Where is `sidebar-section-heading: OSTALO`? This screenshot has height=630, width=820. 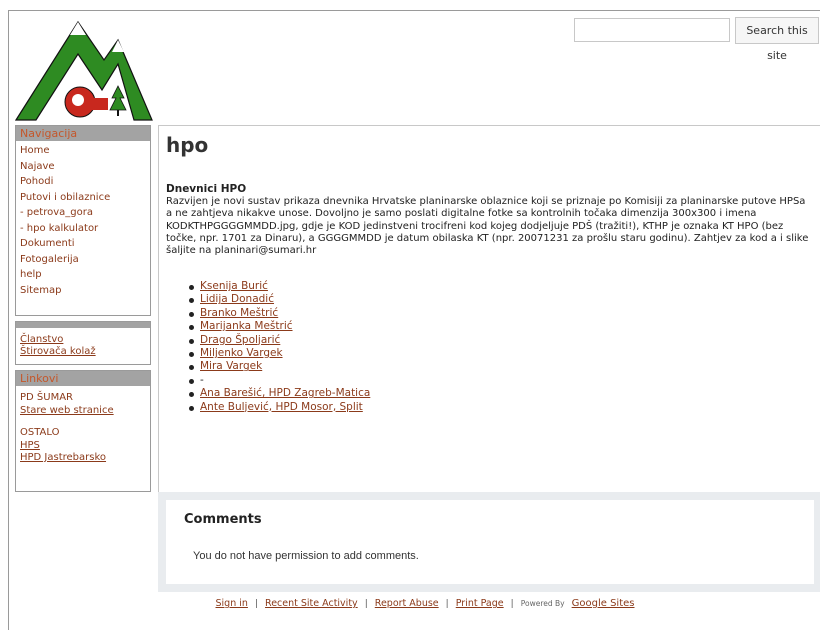 sidebar-section-heading: OSTALO is located at coordinates (40, 432).